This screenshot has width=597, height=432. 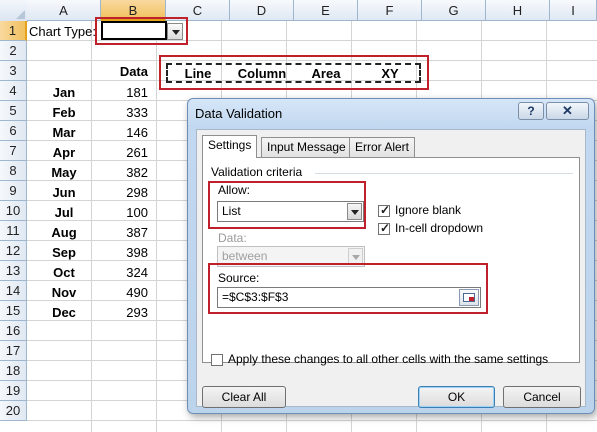 I want to click on tab-settings: Settings, so click(x=230, y=146).